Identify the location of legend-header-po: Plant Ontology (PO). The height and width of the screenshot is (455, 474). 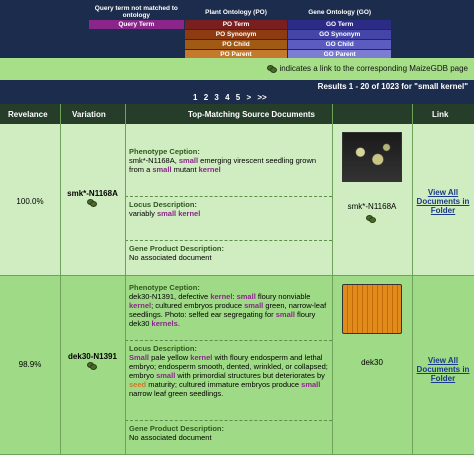
(236, 12).